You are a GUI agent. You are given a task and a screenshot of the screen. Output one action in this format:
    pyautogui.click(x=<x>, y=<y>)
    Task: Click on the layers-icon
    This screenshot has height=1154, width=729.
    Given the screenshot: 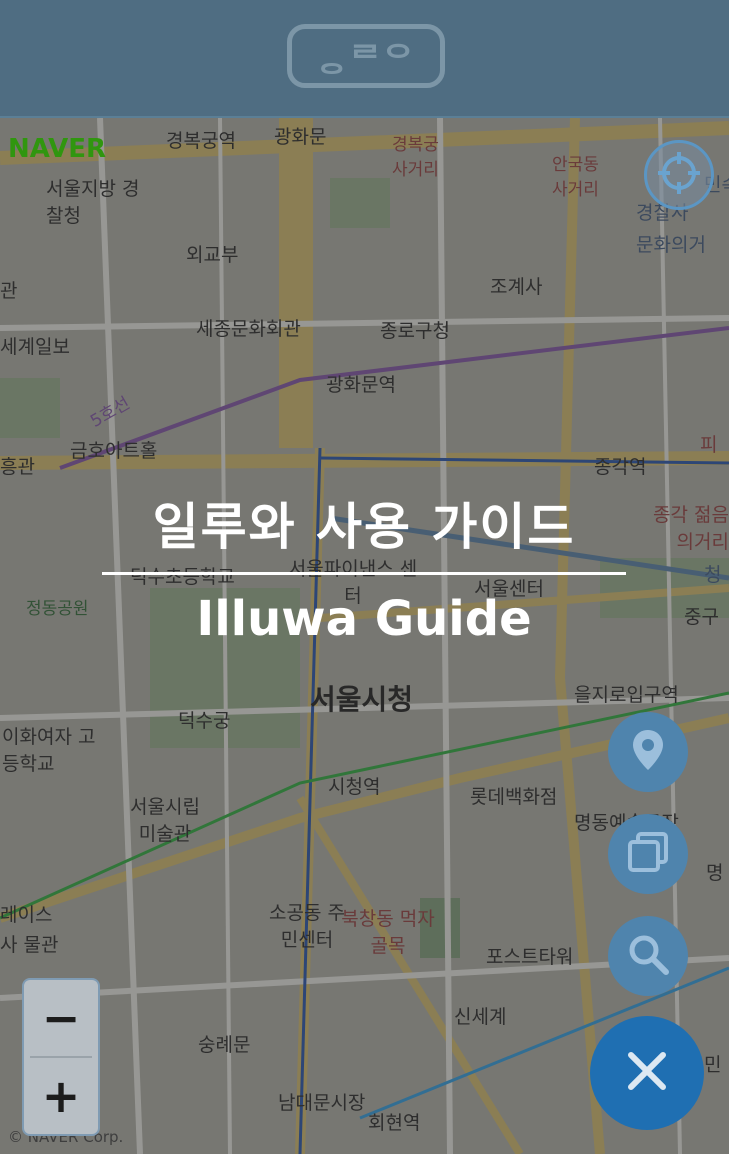 What is the action you would take?
    pyautogui.click(x=648, y=854)
    